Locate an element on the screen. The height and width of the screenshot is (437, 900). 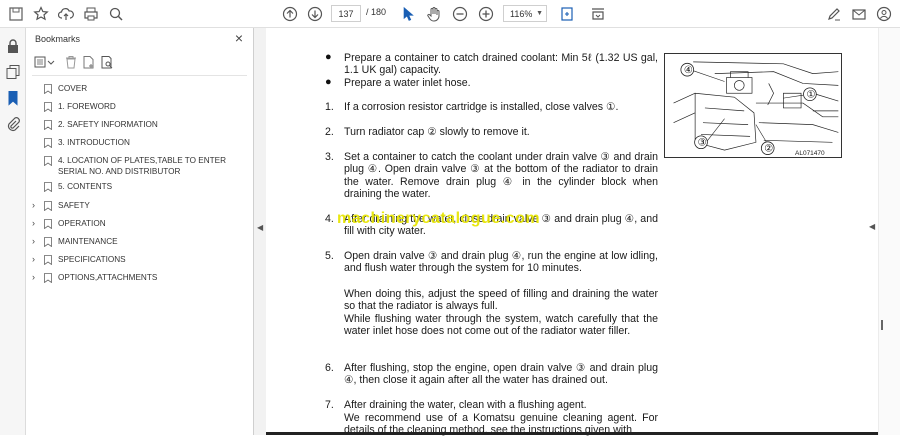
step-number: 1. is located at coordinates (329, 107).